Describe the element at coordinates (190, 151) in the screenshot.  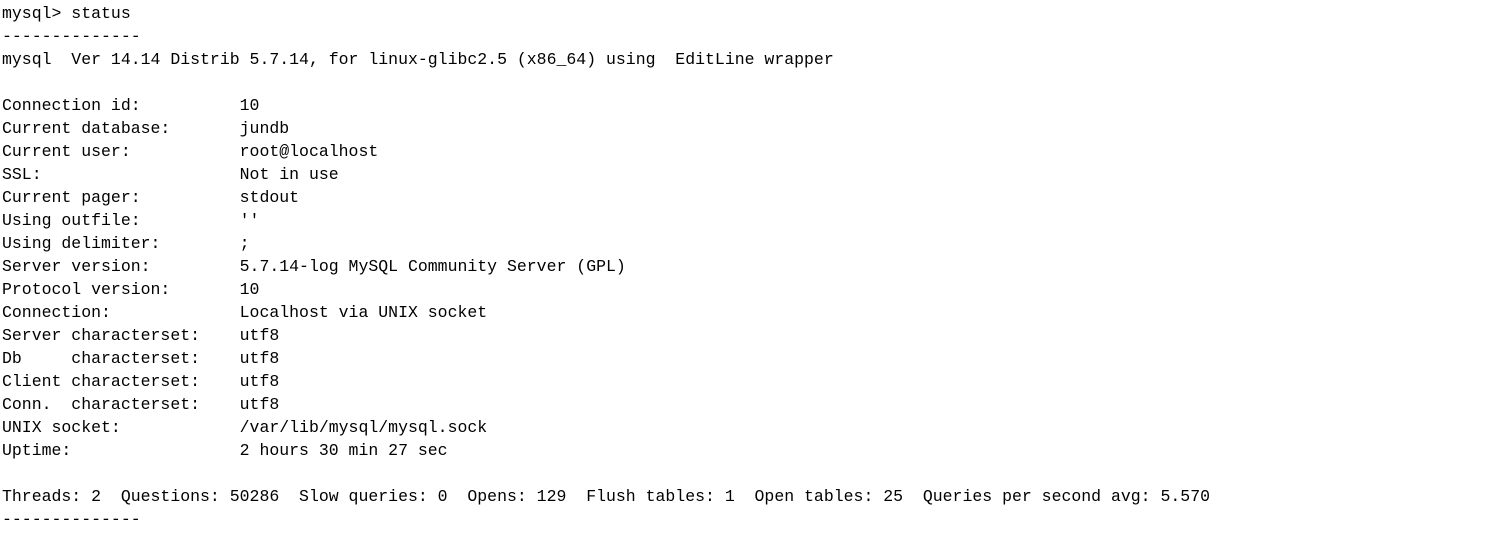
I see `status-line-current-user: Current user: root@localhost` at that location.